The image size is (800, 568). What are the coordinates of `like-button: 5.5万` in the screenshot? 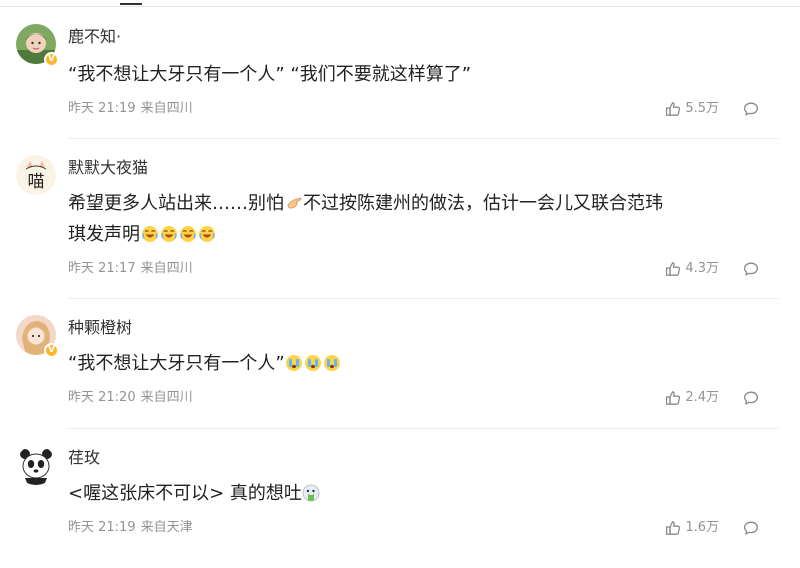 It's located at (692, 109).